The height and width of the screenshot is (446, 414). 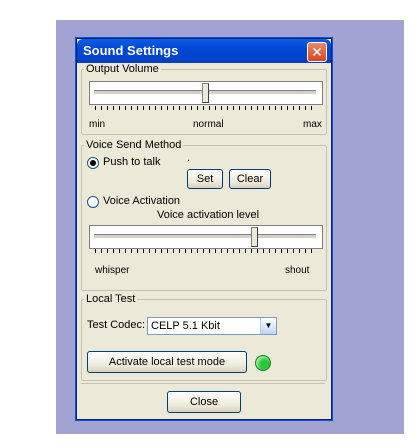 I want to click on voice-activation-whisper-label: whisper, so click(x=112, y=270).